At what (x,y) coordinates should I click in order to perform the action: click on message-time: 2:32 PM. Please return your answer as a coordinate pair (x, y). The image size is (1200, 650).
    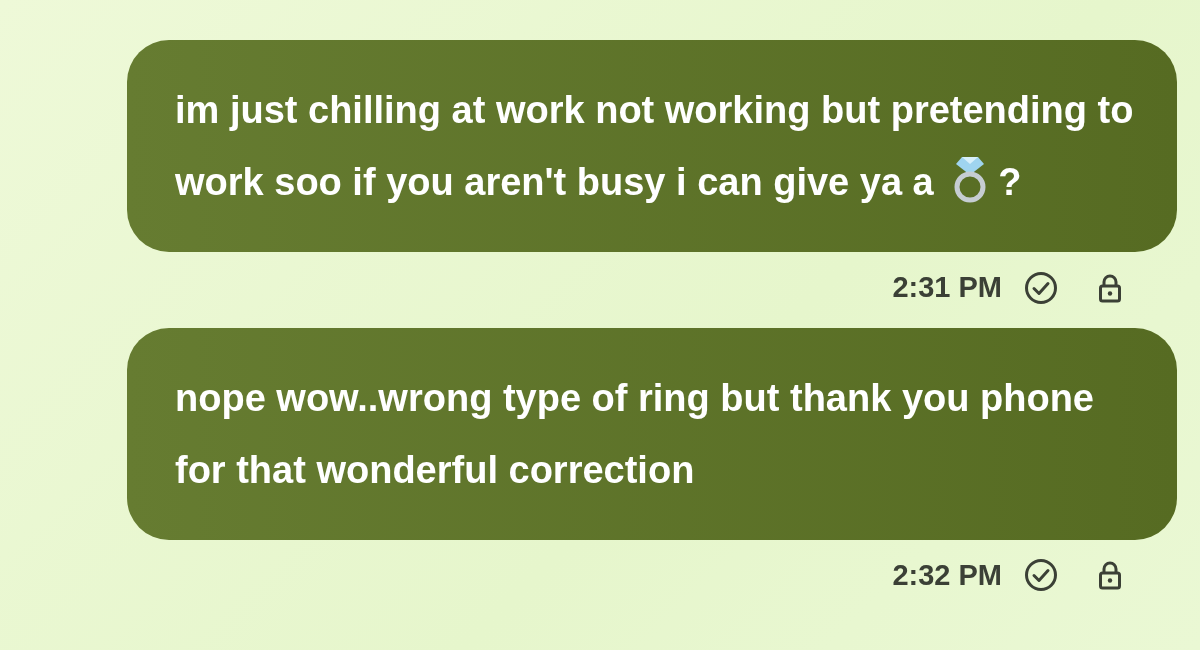
    Looking at the image, I should click on (947, 575).